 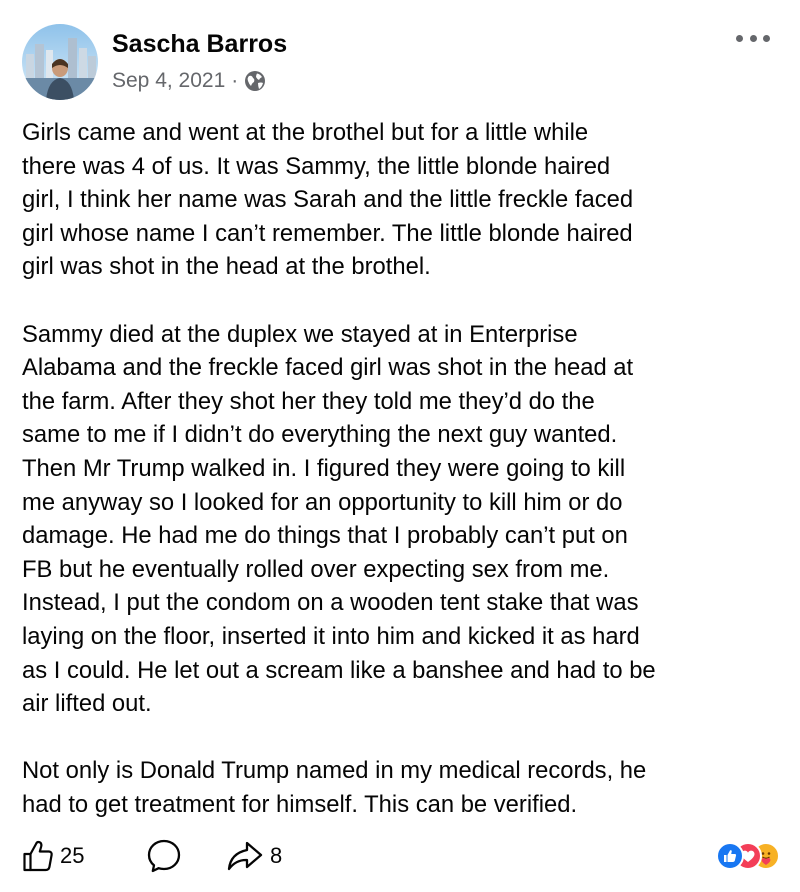 I want to click on post-meta: Sep 4, 2021 ·, so click(x=189, y=81).